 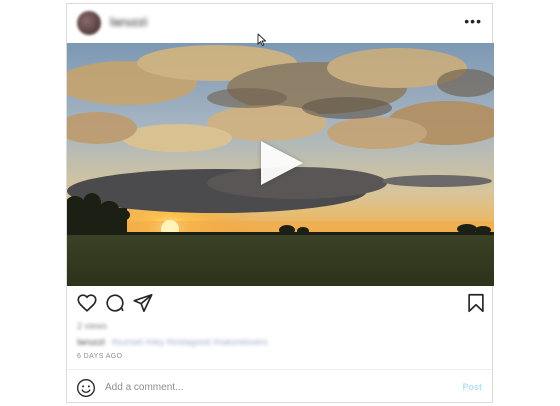 I want to click on play-icon, so click(x=282, y=163).